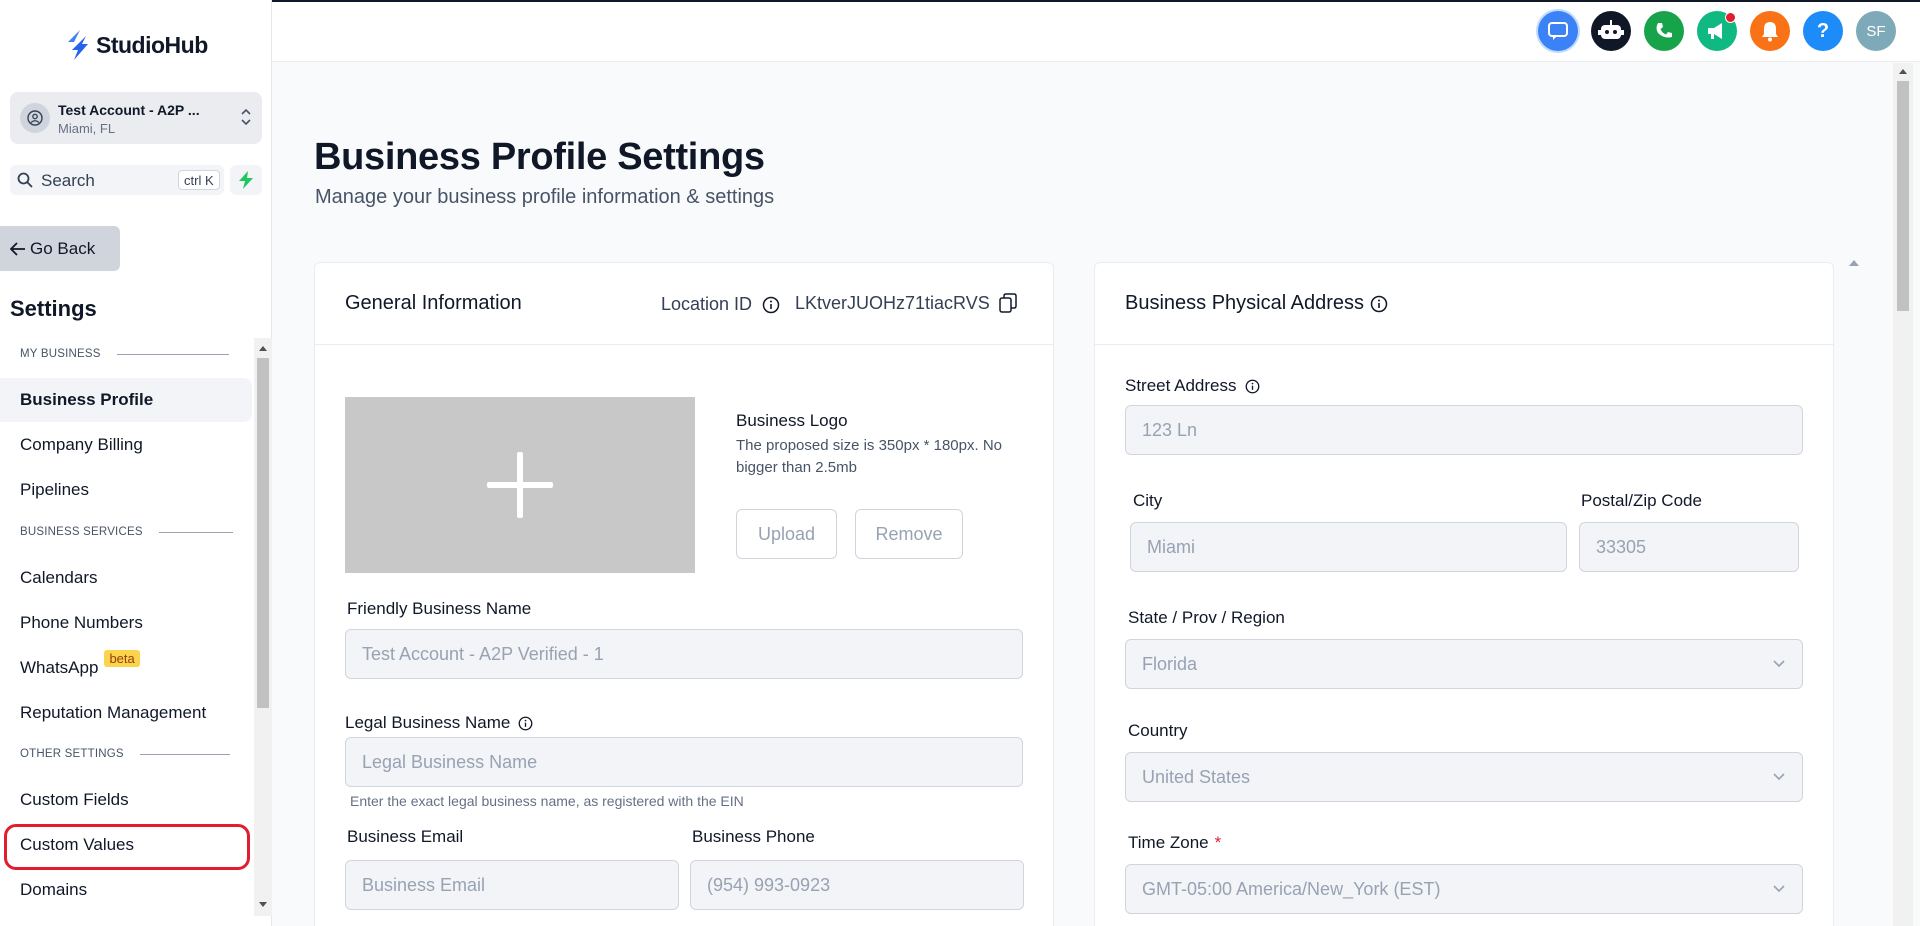  What do you see at coordinates (87, 128) in the screenshot?
I see `account-location: Miami, FL` at bounding box center [87, 128].